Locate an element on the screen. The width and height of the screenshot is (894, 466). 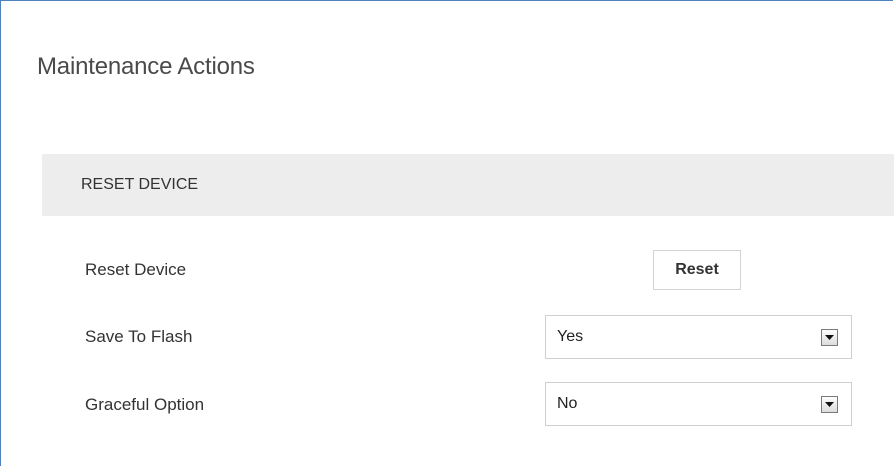
graceful-option-value: No is located at coordinates (567, 403).